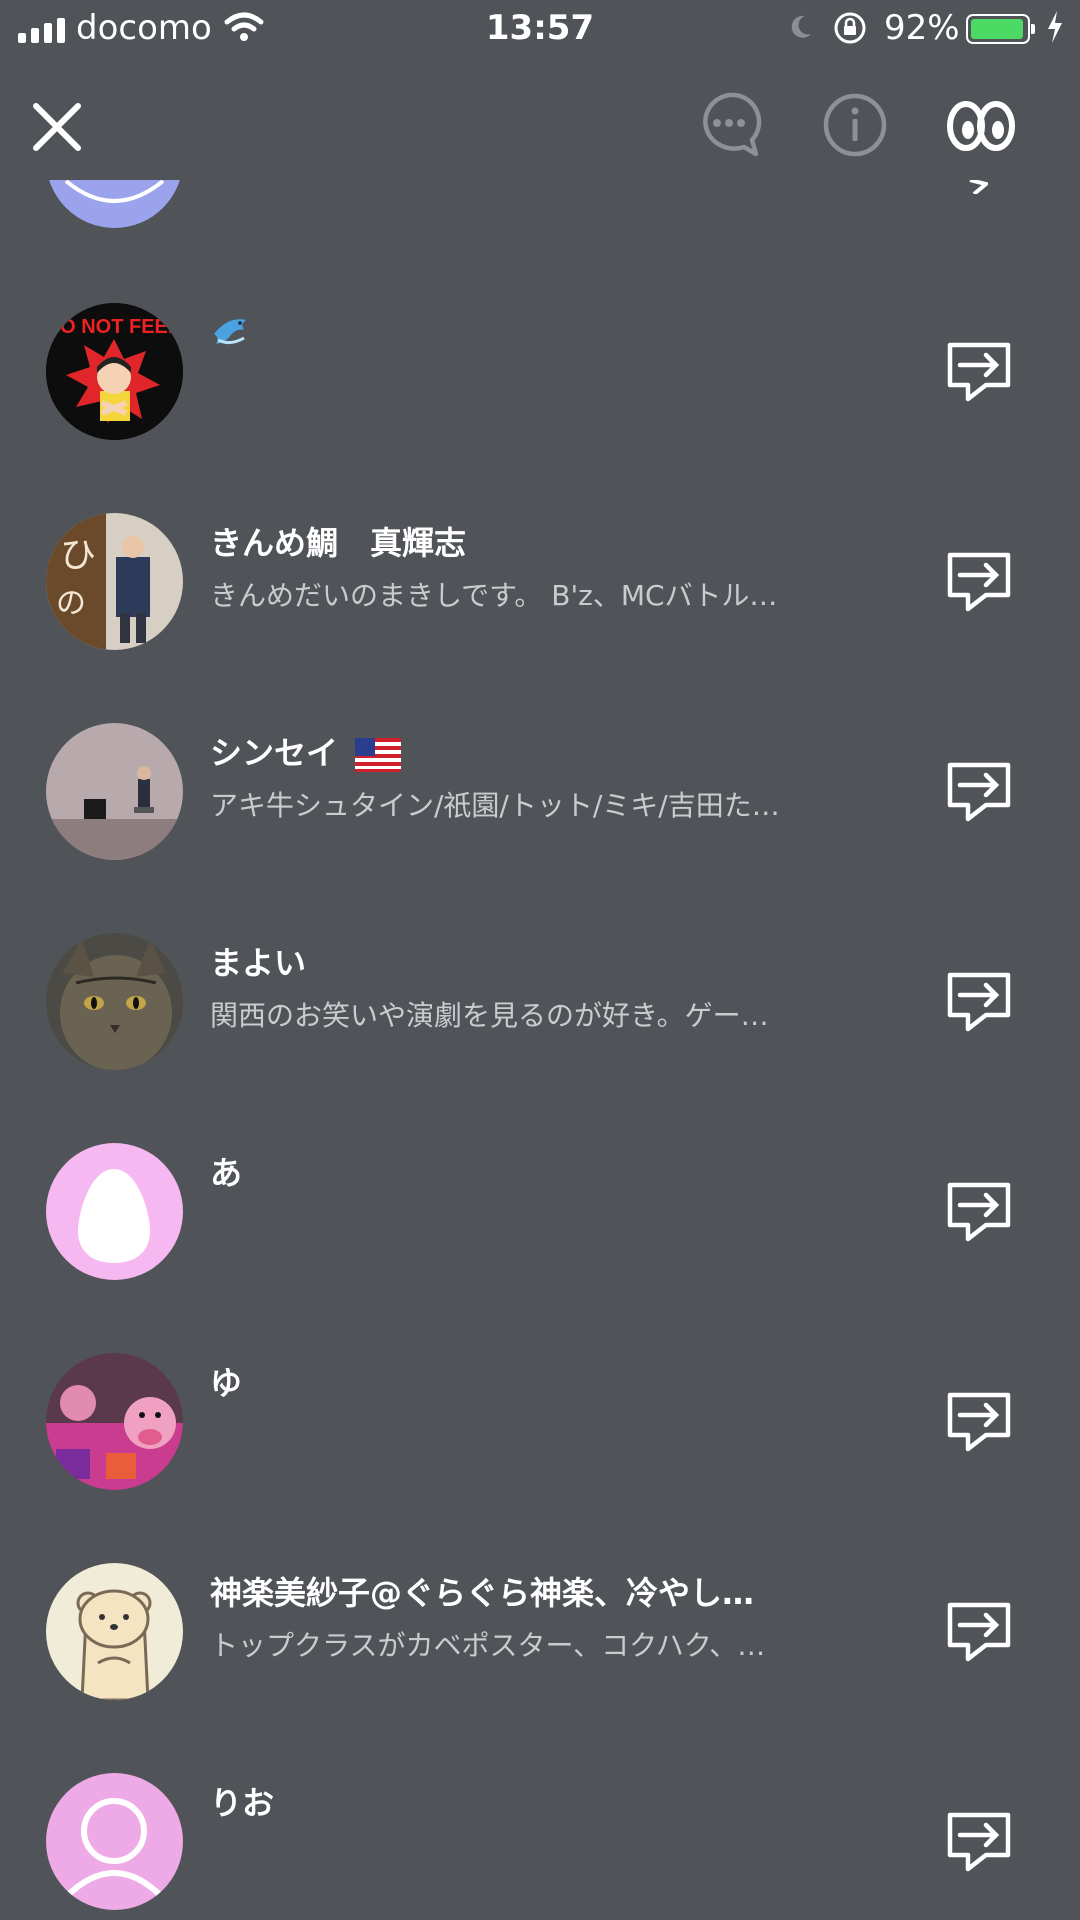  What do you see at coordinates (540, 410) in the screenshot?
I see `list-item: DO NOT FEED` at bounding box center [540, 410].